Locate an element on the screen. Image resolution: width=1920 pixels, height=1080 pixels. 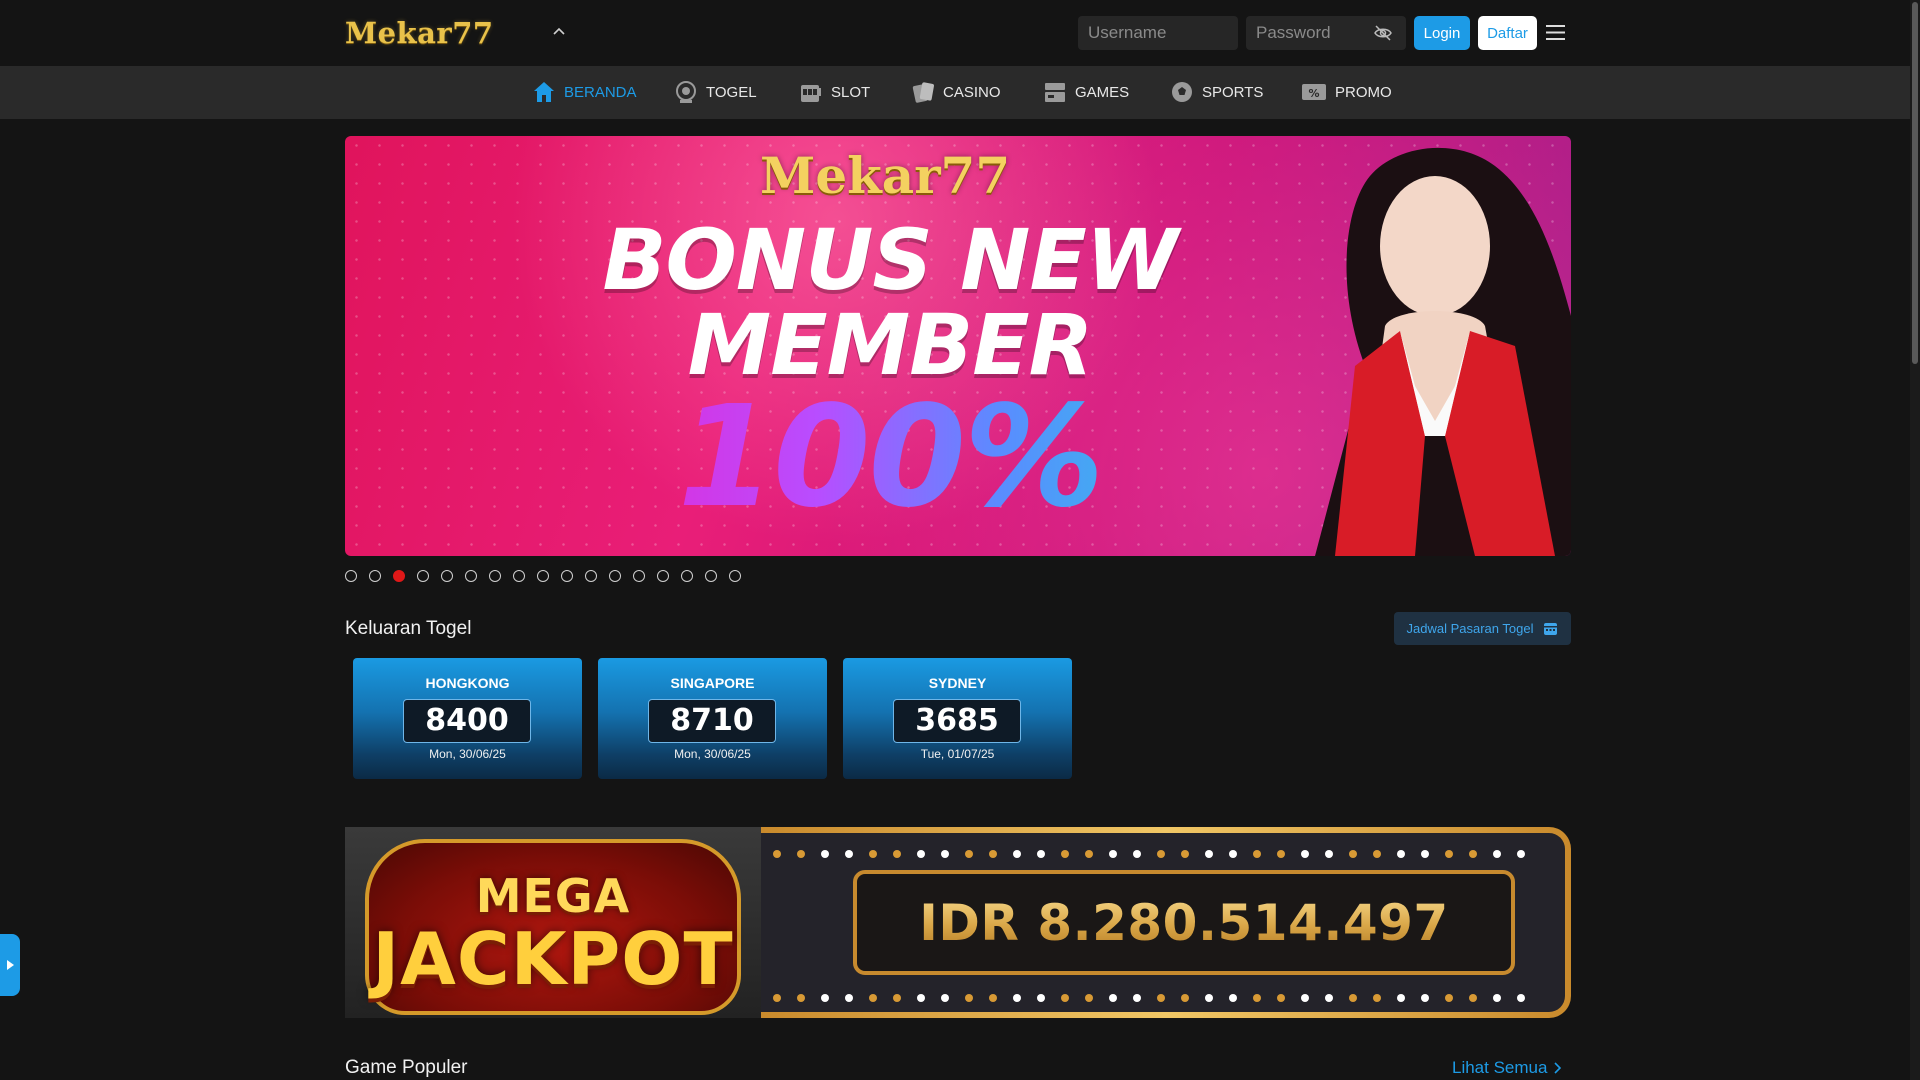
result-number: 8710 is located at coordinates (712, 721).